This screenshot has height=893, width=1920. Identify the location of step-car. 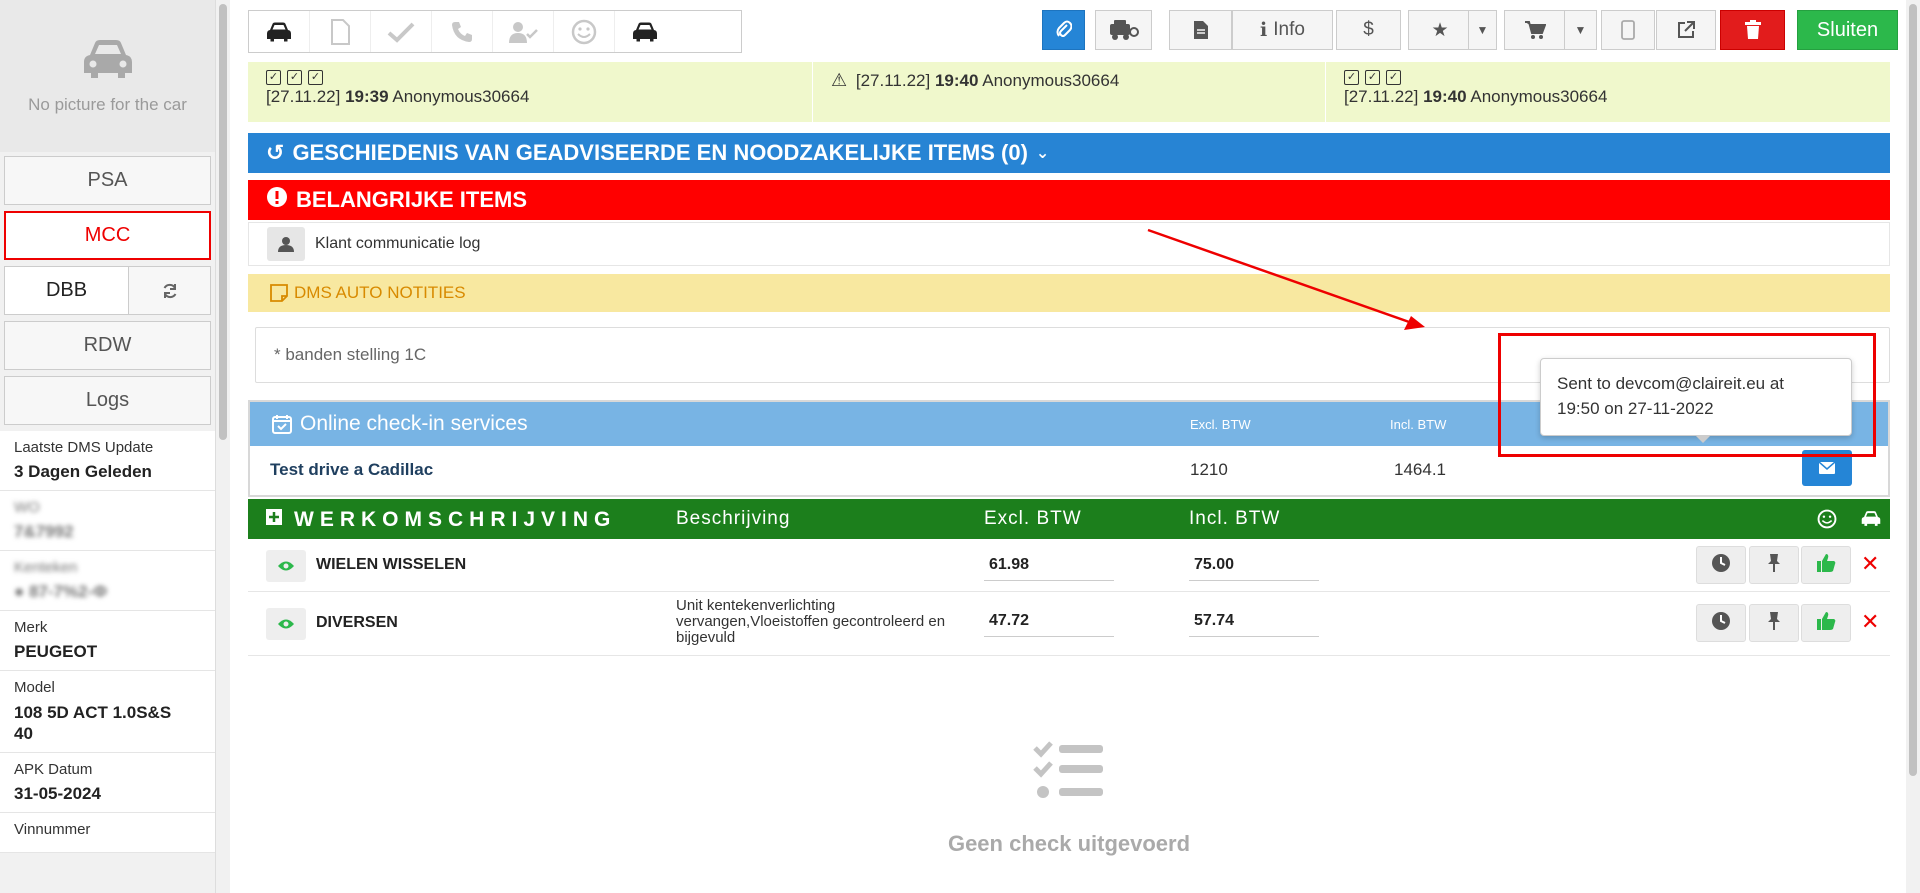
(279, 31).